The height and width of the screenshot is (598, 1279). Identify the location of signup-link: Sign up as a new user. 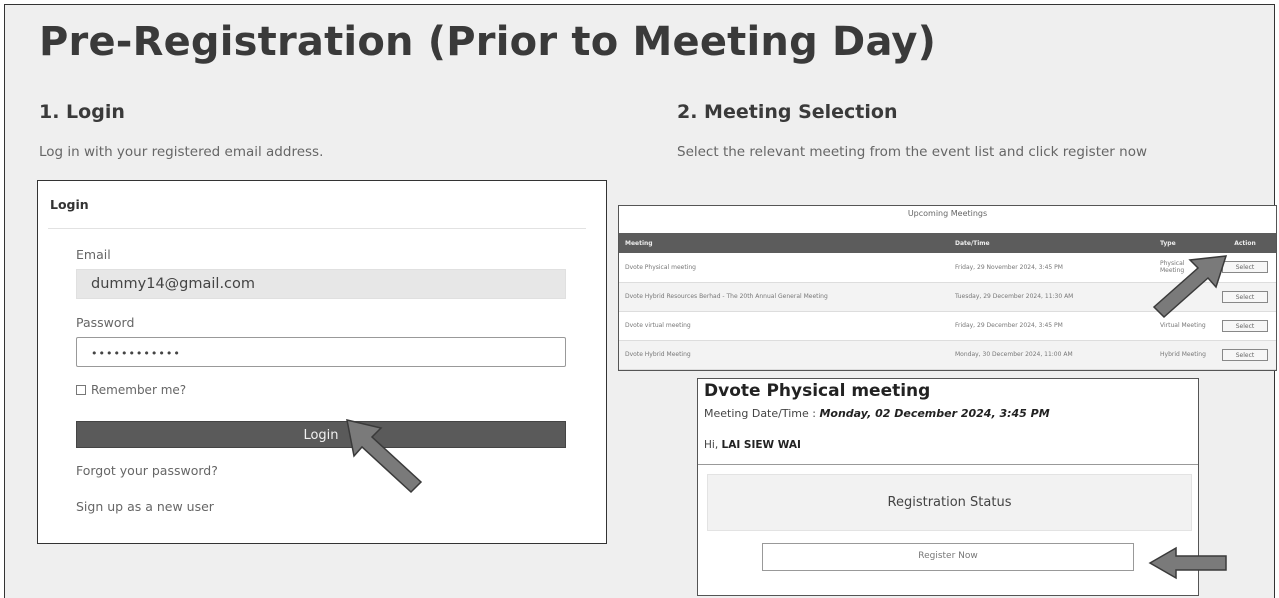
(145, 506).